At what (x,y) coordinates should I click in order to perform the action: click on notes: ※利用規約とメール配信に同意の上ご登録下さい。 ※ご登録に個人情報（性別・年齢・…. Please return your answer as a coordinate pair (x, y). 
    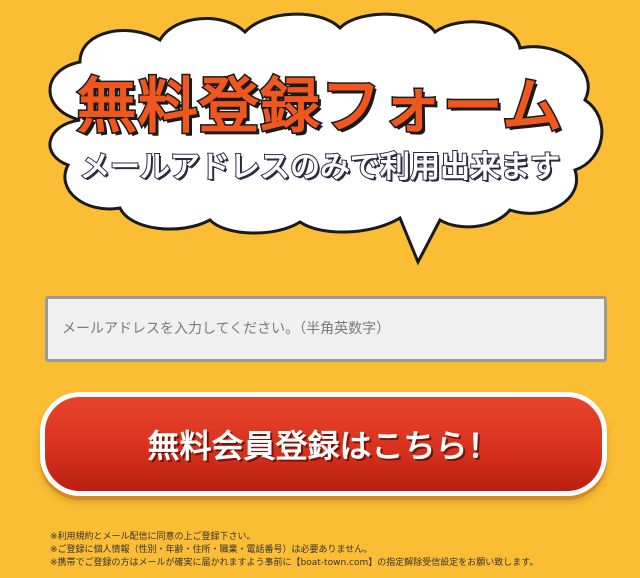
    Looking at the image, I should click on (340, 550).